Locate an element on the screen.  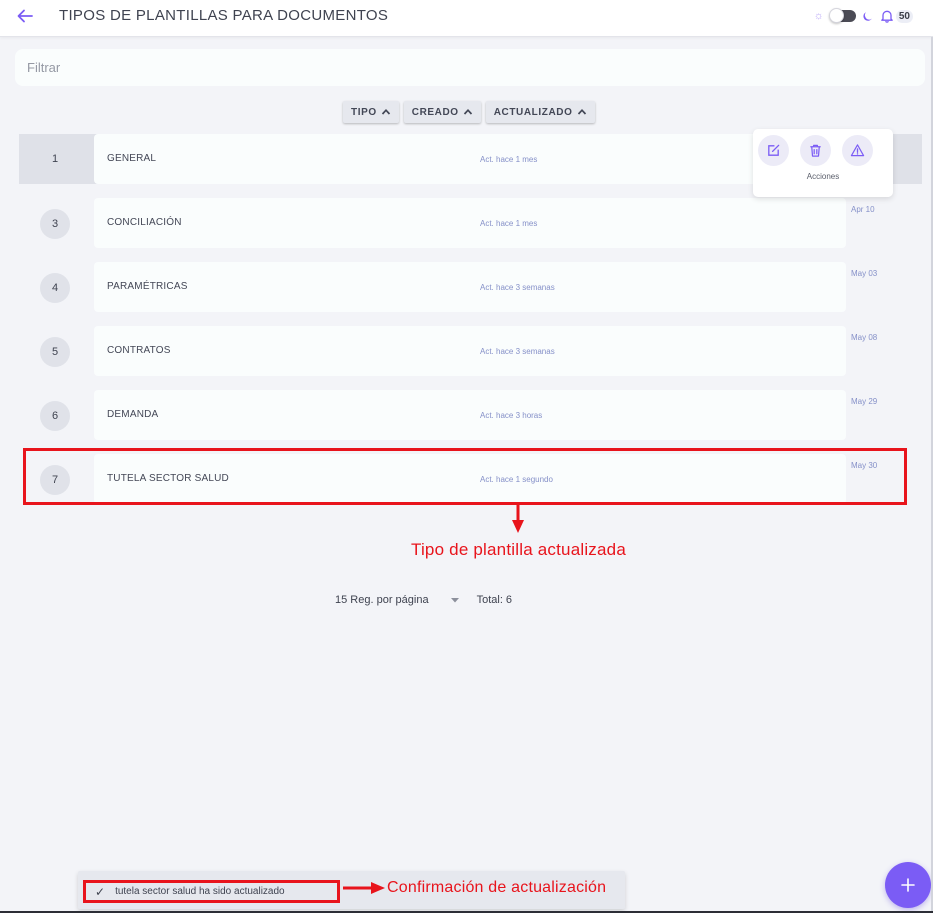
row-number: 6 is located at coordinates (55, 416).